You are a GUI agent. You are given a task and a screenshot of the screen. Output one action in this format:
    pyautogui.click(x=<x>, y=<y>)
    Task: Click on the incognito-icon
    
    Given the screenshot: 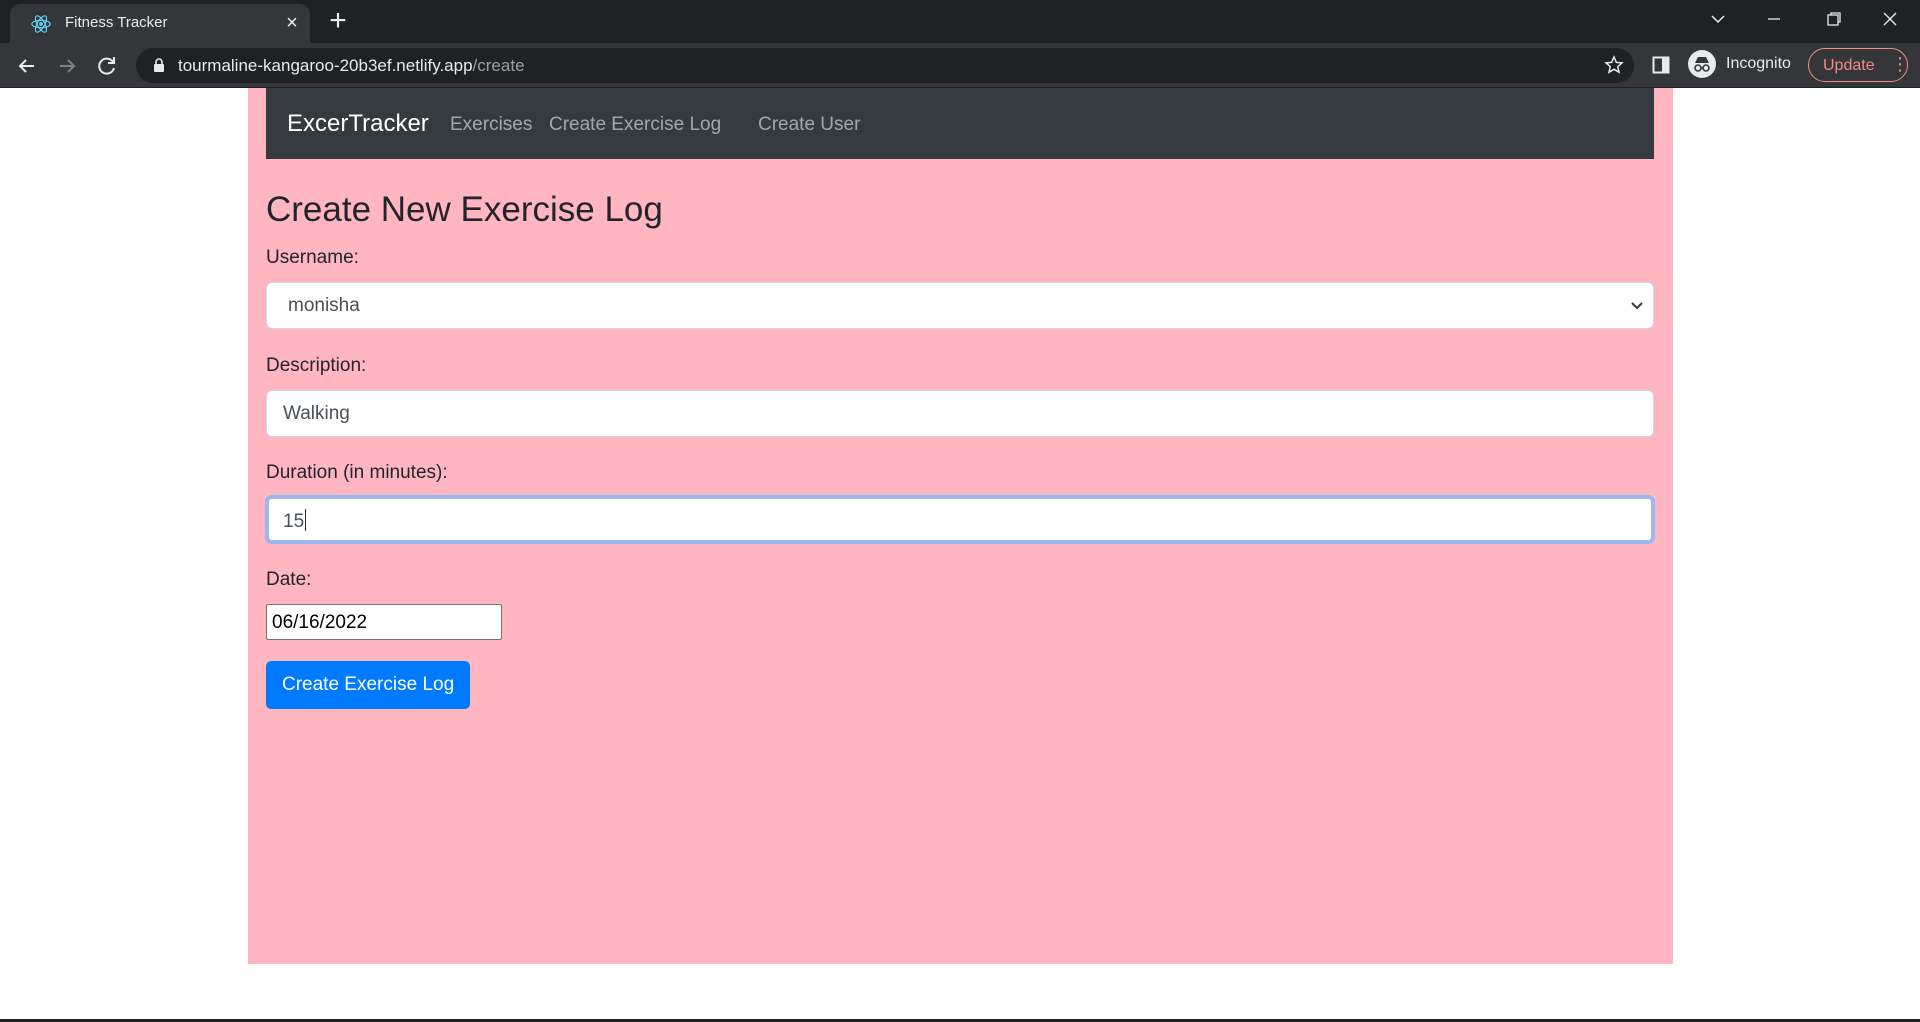 What is the action you would take?
    pyautogui.click(x=1702, y=64)
    